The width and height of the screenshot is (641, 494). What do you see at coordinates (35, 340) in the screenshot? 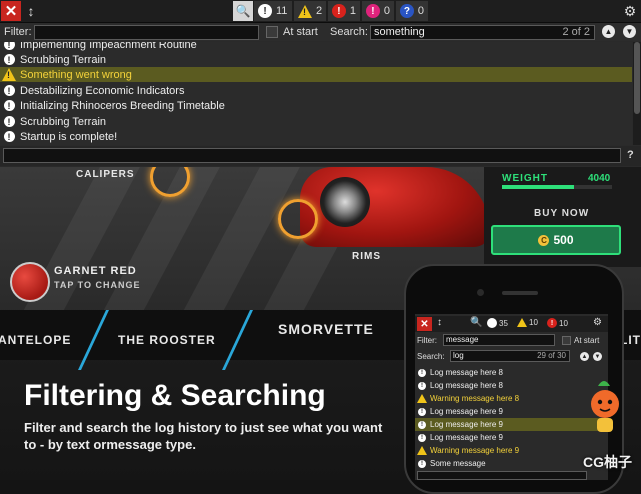
I see `car-option-antelope: ANTELOPE` at bounding box center [35, 340].